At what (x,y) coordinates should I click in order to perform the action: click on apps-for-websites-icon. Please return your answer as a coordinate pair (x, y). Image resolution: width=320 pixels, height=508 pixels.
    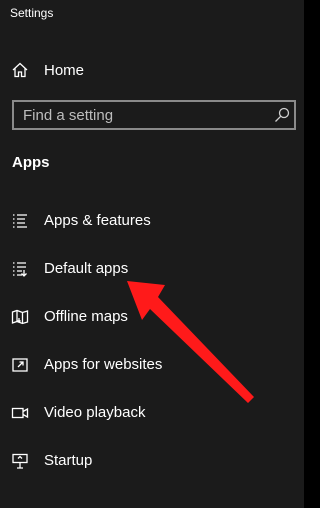
    Looking at the image, I should click on (20, 365).